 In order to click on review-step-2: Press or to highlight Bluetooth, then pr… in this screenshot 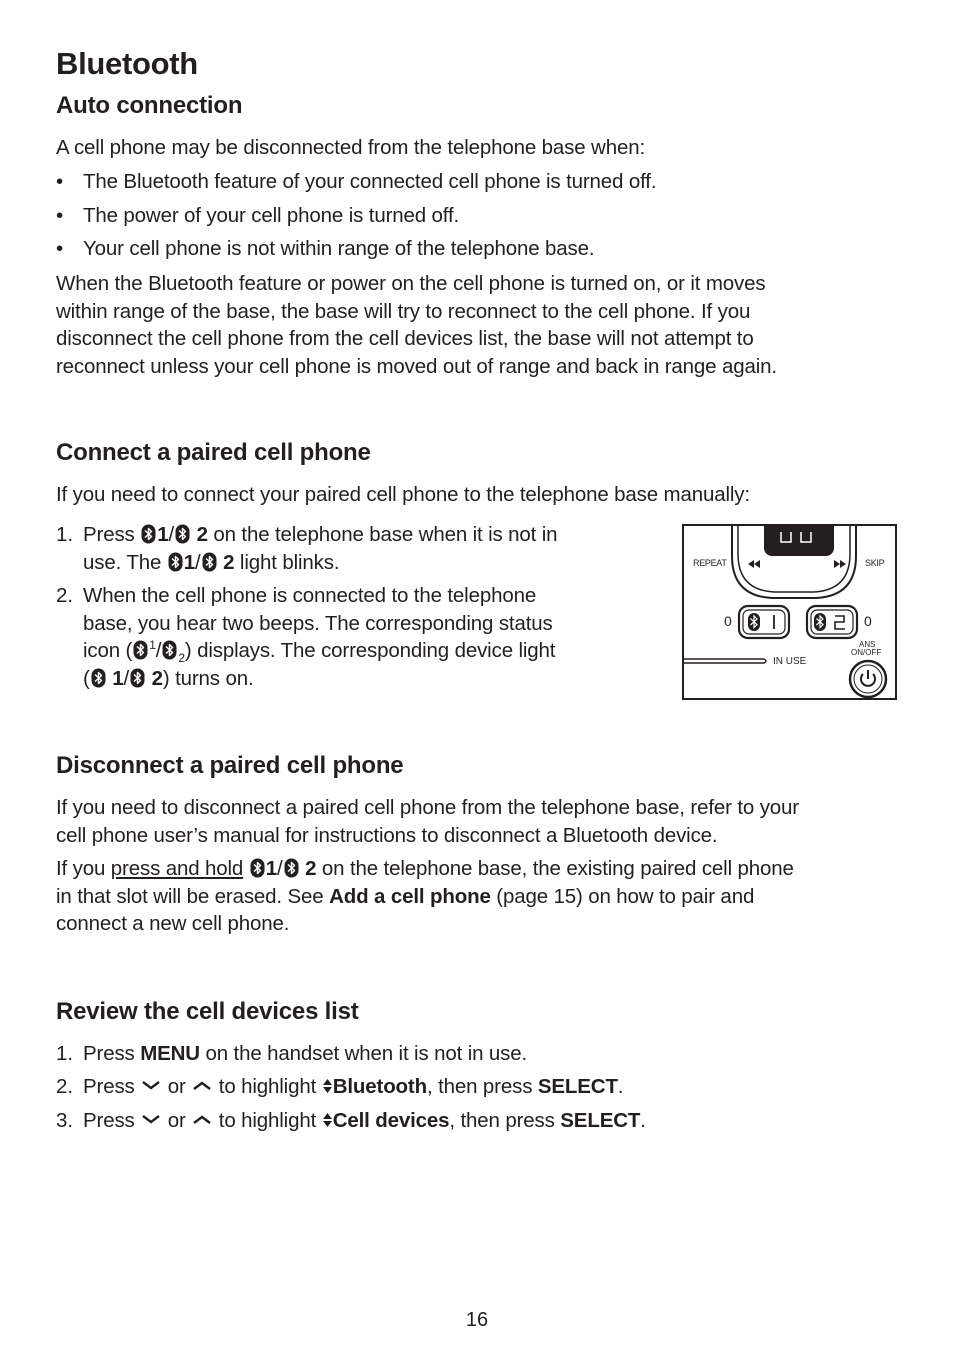, I will do `click(353, 1087)`.